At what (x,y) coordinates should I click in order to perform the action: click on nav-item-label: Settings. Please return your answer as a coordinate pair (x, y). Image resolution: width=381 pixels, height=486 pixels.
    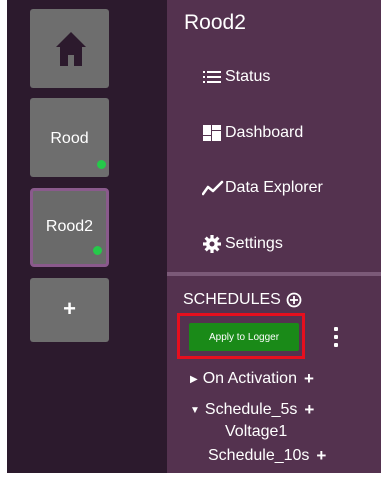
    Looking at the image, I should click on (254, 243).